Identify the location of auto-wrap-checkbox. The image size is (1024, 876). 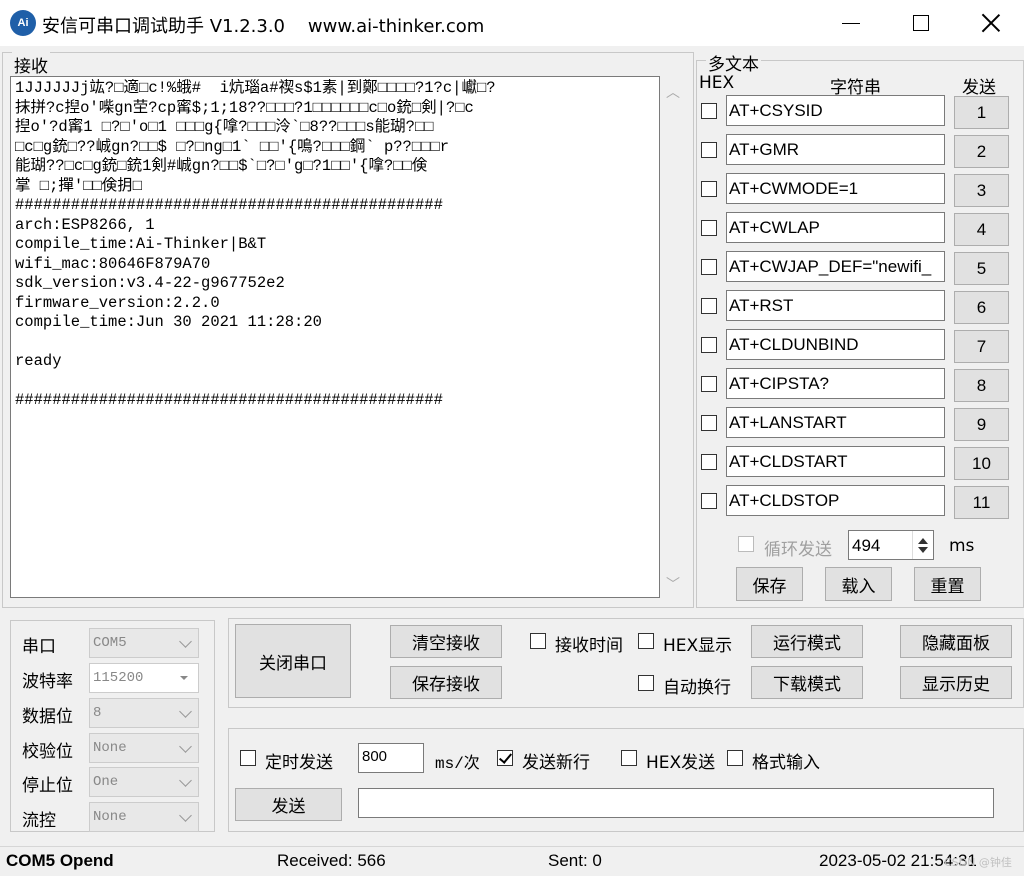
(646, 683).